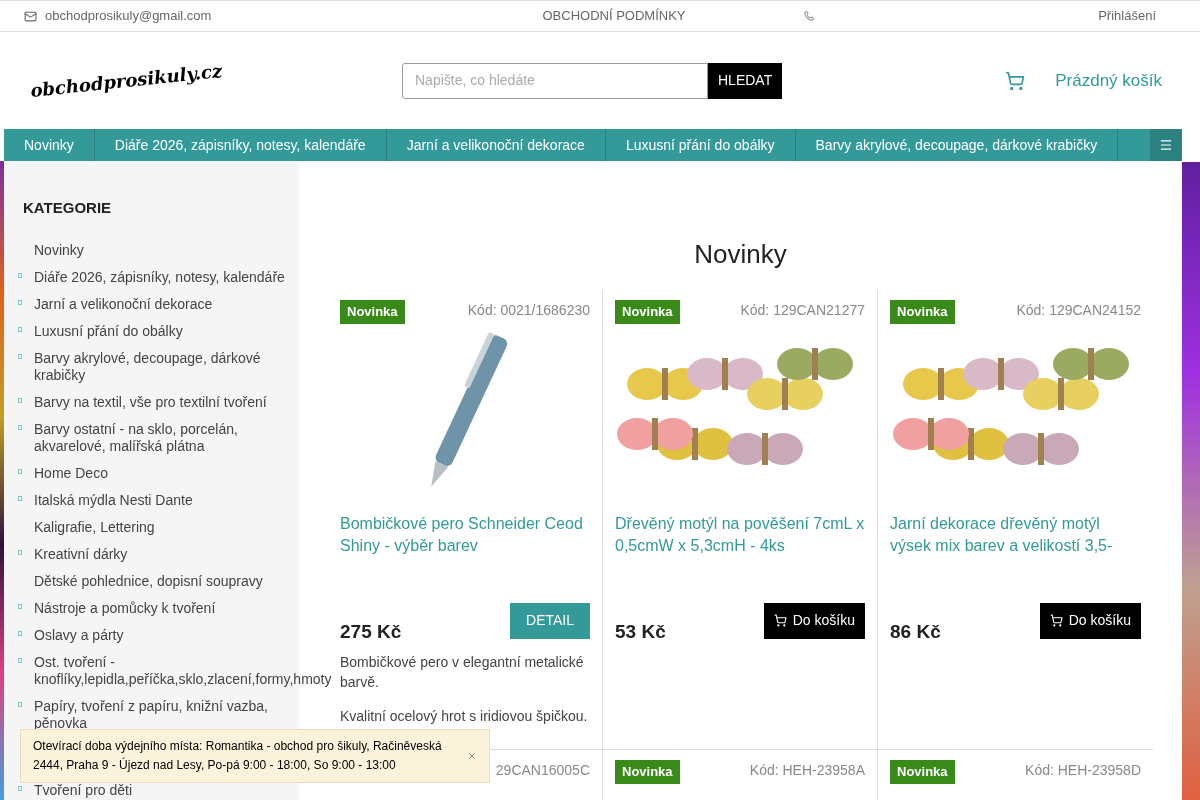  Describe the element at coordinates (528, 310) in the screenshot. I see `product-code: Kód: 0021/1686230` at that location.